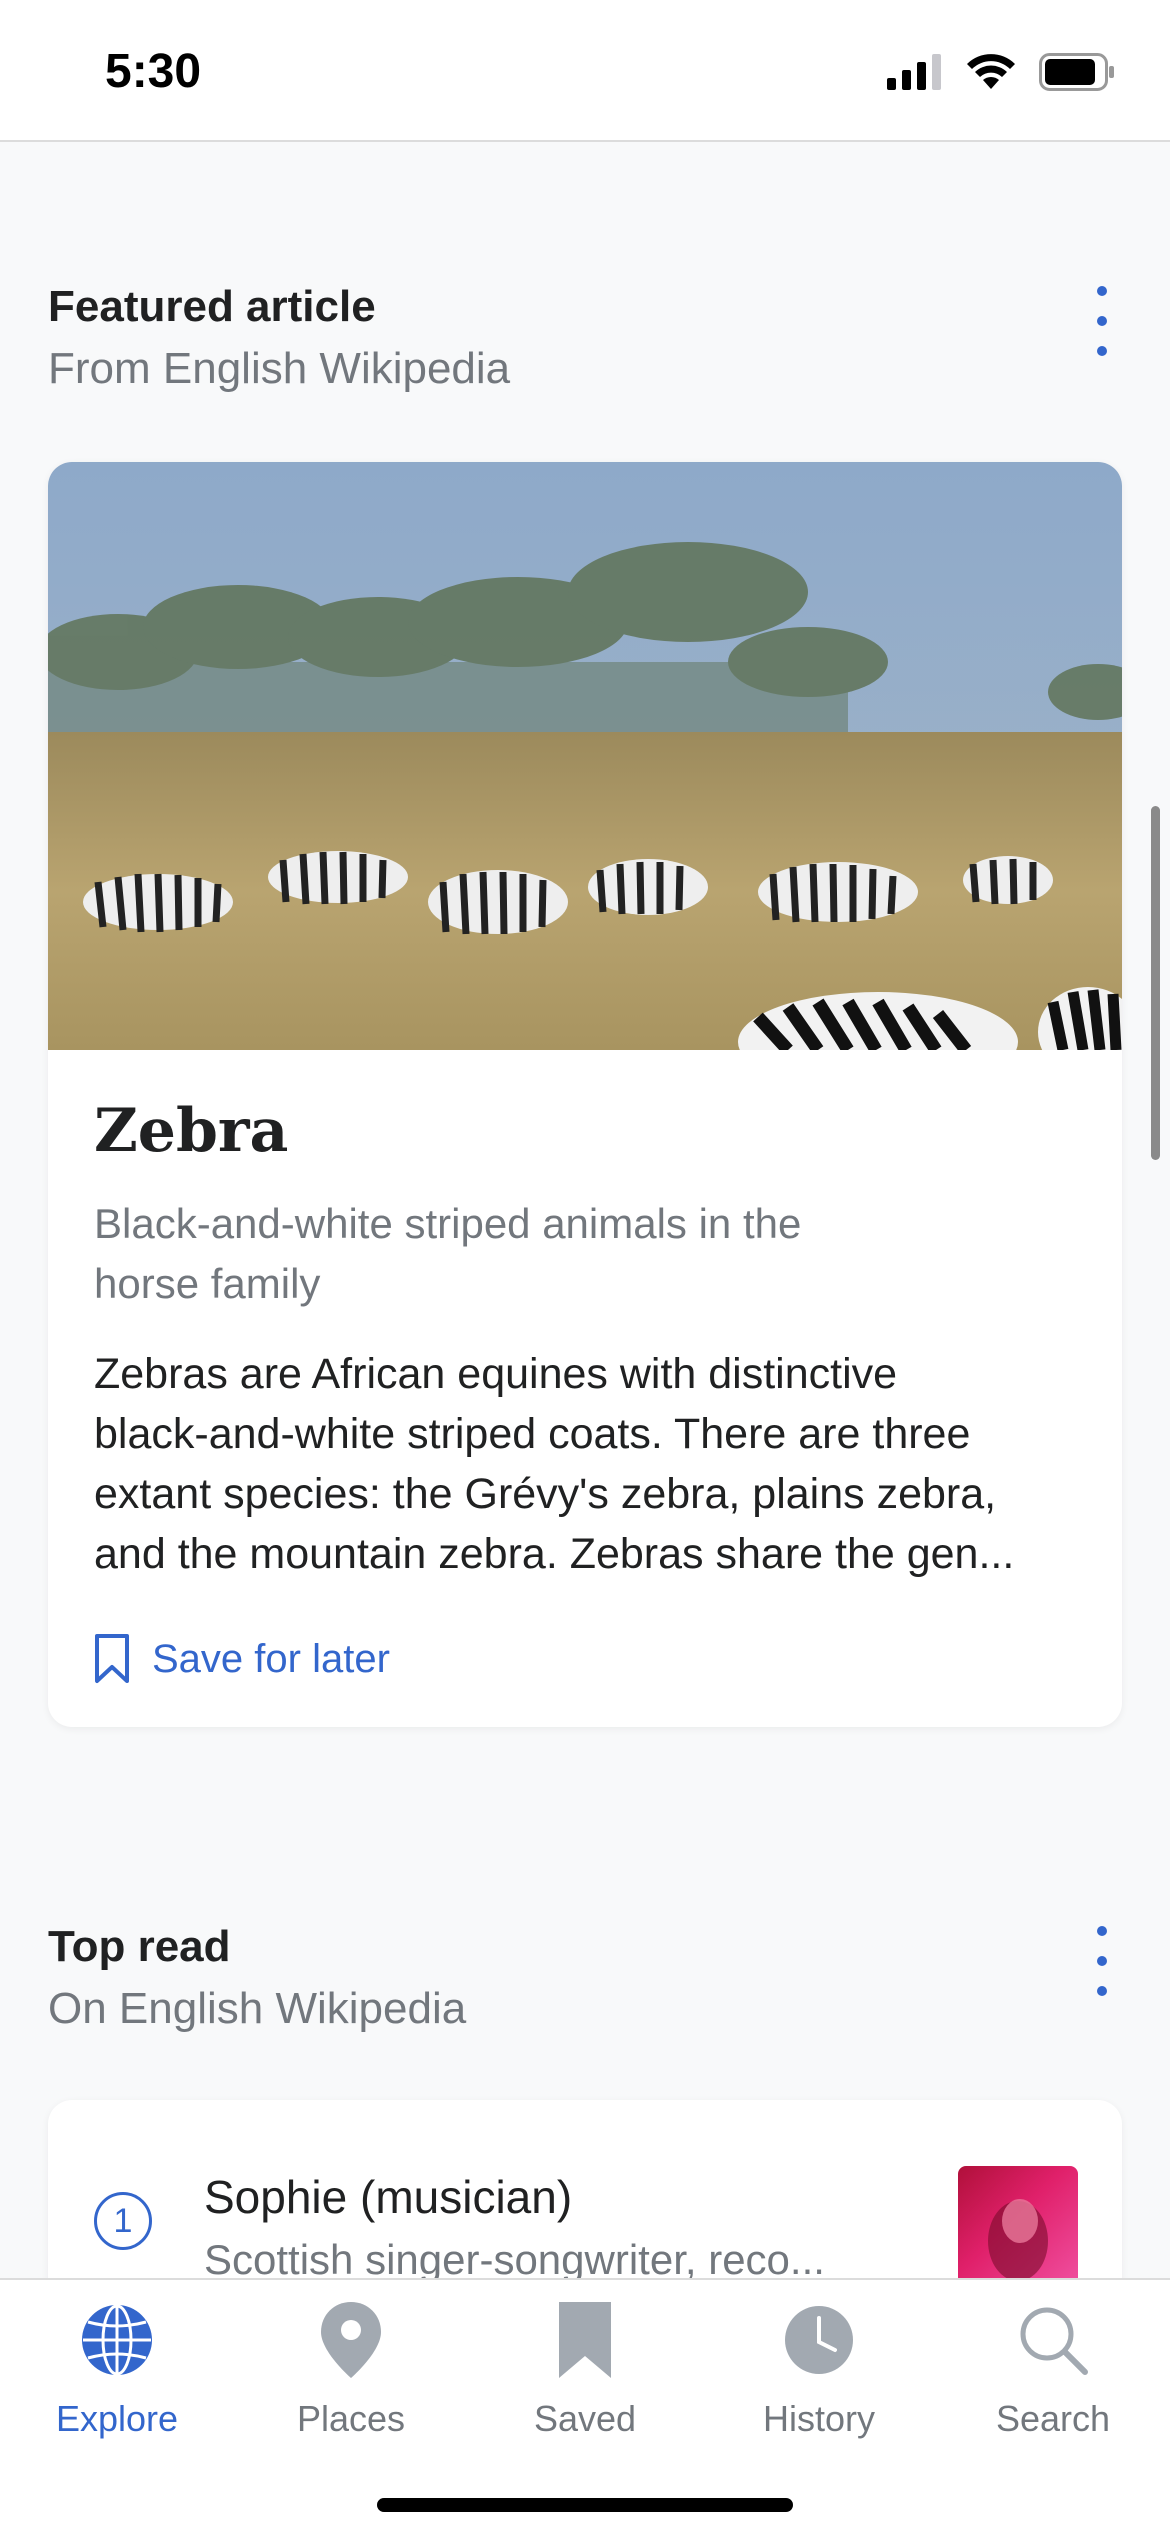 The width and height of the screenshot is (1170, 2532). Describe the element at coordinates (153, 71) in the screenshot. I see `status-time: 5:30` at that location.